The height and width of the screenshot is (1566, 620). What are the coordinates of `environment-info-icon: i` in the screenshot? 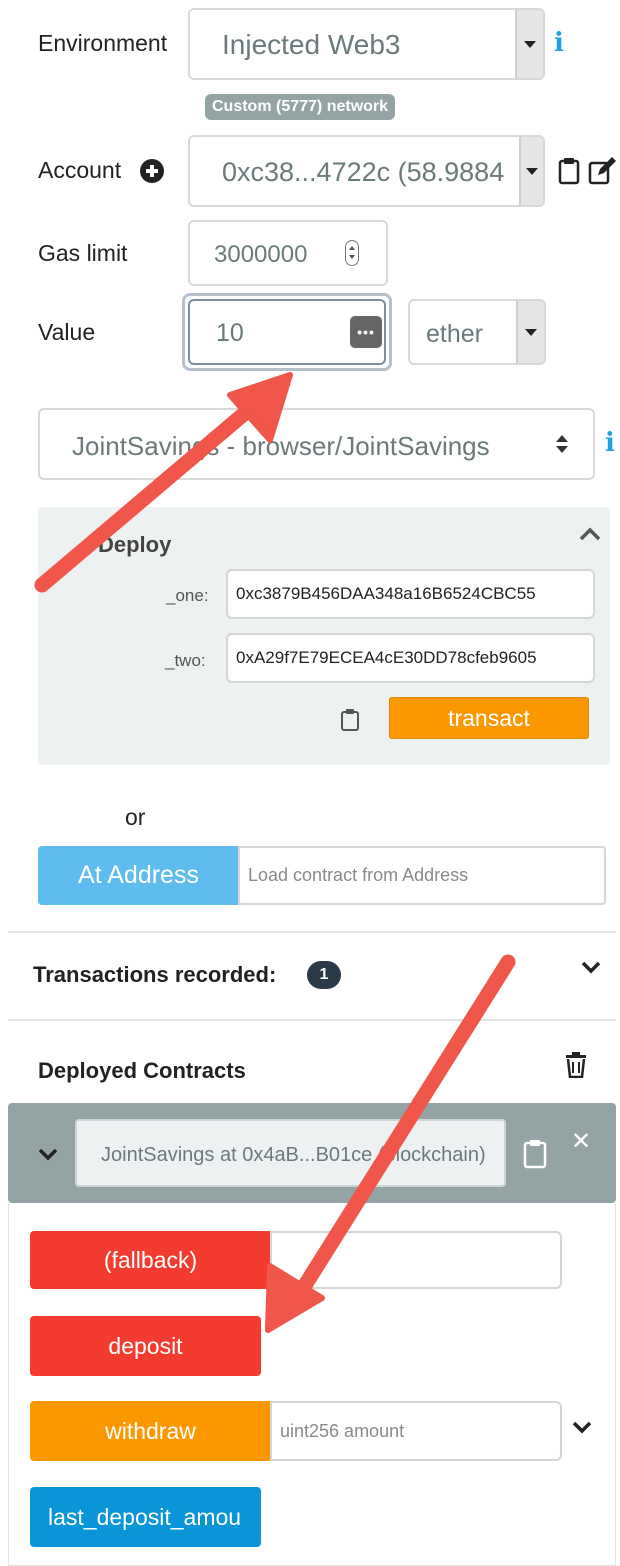 It's located at (559, 43).